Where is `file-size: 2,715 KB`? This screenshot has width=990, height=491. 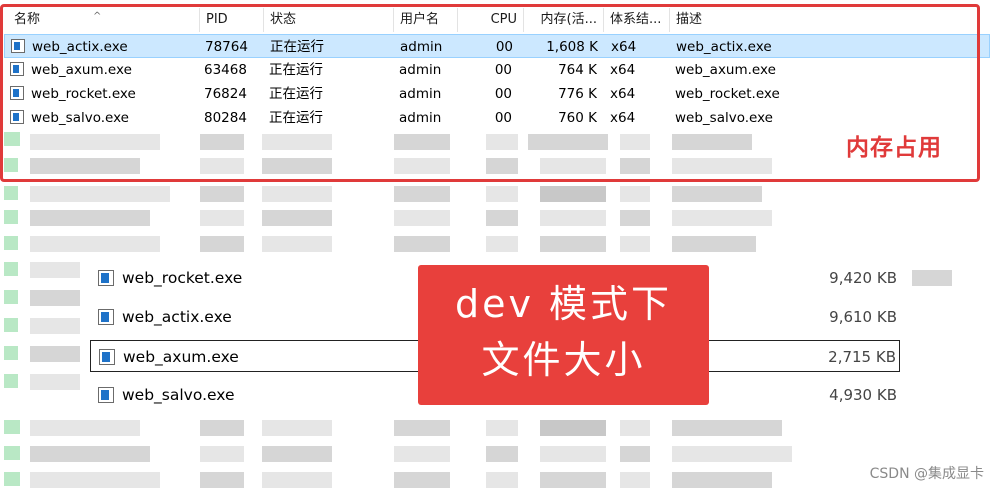
file-size: 2,715 KB is located at coordinates (862, 357).